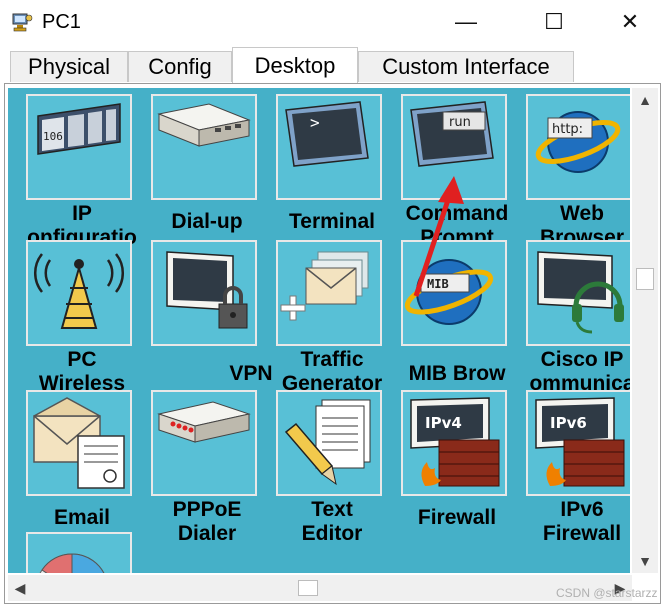 This screenshot has height=608, width=665. What do you see at coordinates (452, 134) in the screenshot?
I see `command-prompt-icon: run` at bounding box center [452, 134].